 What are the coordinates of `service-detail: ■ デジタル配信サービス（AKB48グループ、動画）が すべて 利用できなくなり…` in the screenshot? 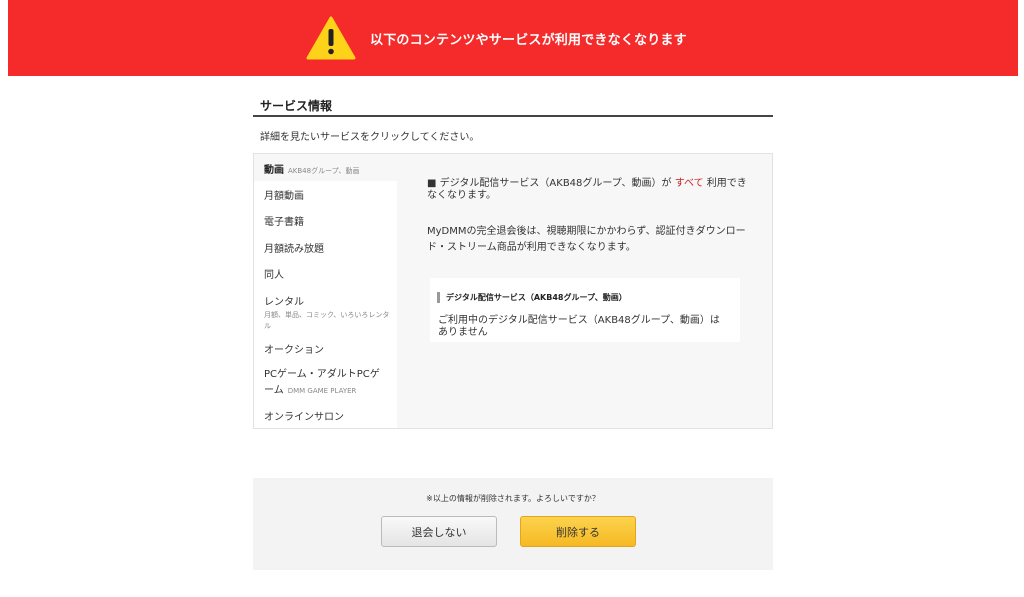 It's located at (587, 215).